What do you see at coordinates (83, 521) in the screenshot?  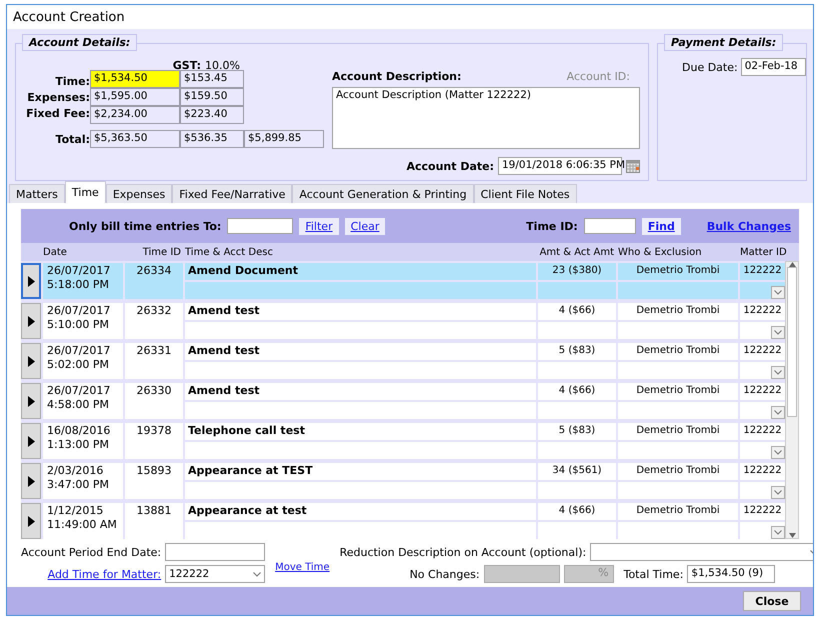 I see `date-cell: 1/12/2015 11:49:00 AM` at bounding box center [83, 521].